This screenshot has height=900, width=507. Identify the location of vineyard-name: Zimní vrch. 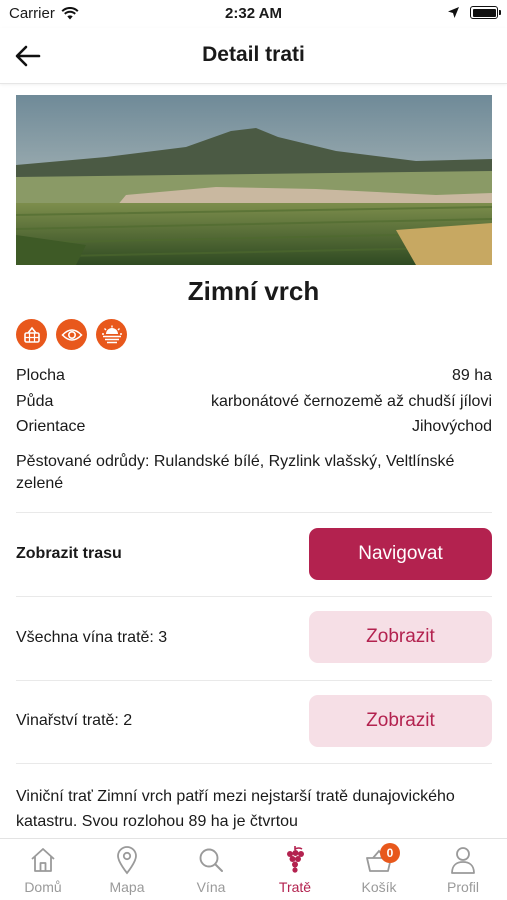
(253, 291).